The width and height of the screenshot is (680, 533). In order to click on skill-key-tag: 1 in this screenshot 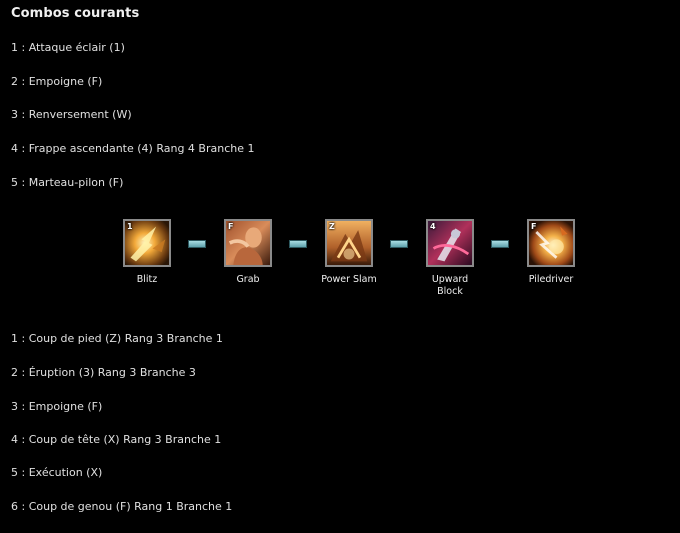, I will do `click(130, 226)`.